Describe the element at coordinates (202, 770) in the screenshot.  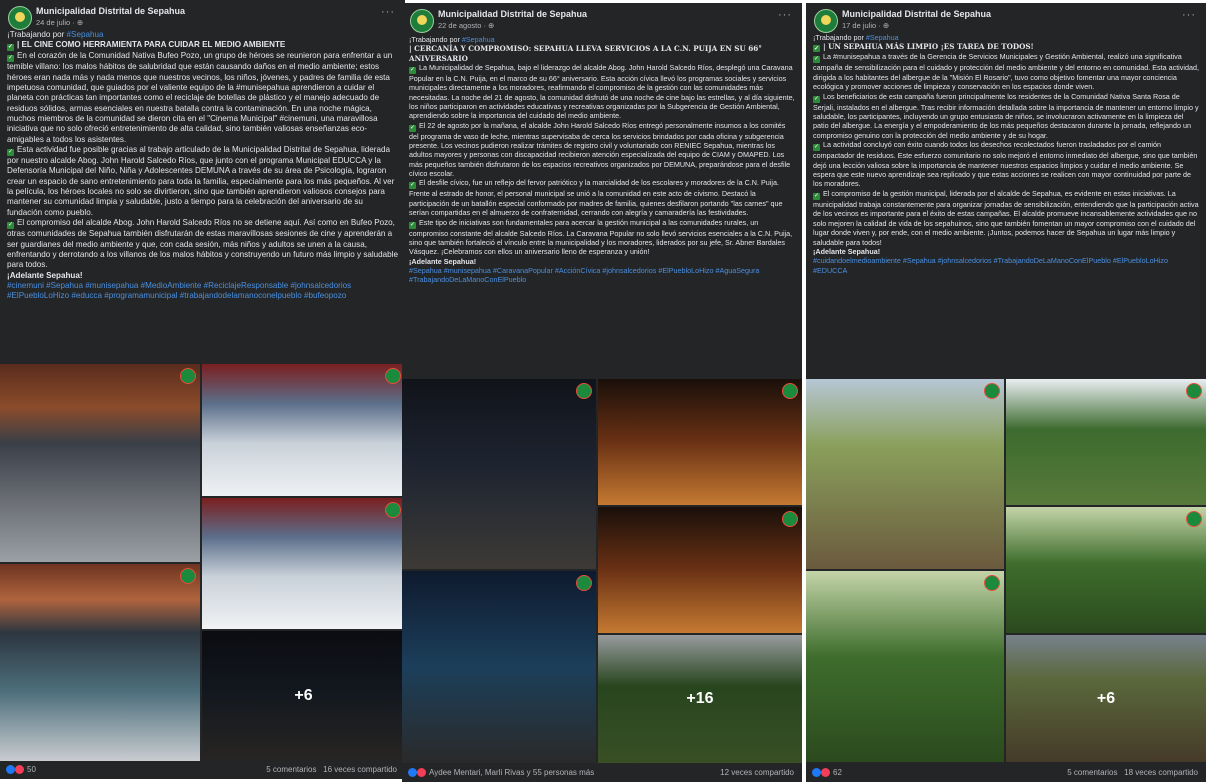
I see `post-footer: 50 5 comentarios 16 veces compartido` at that location.